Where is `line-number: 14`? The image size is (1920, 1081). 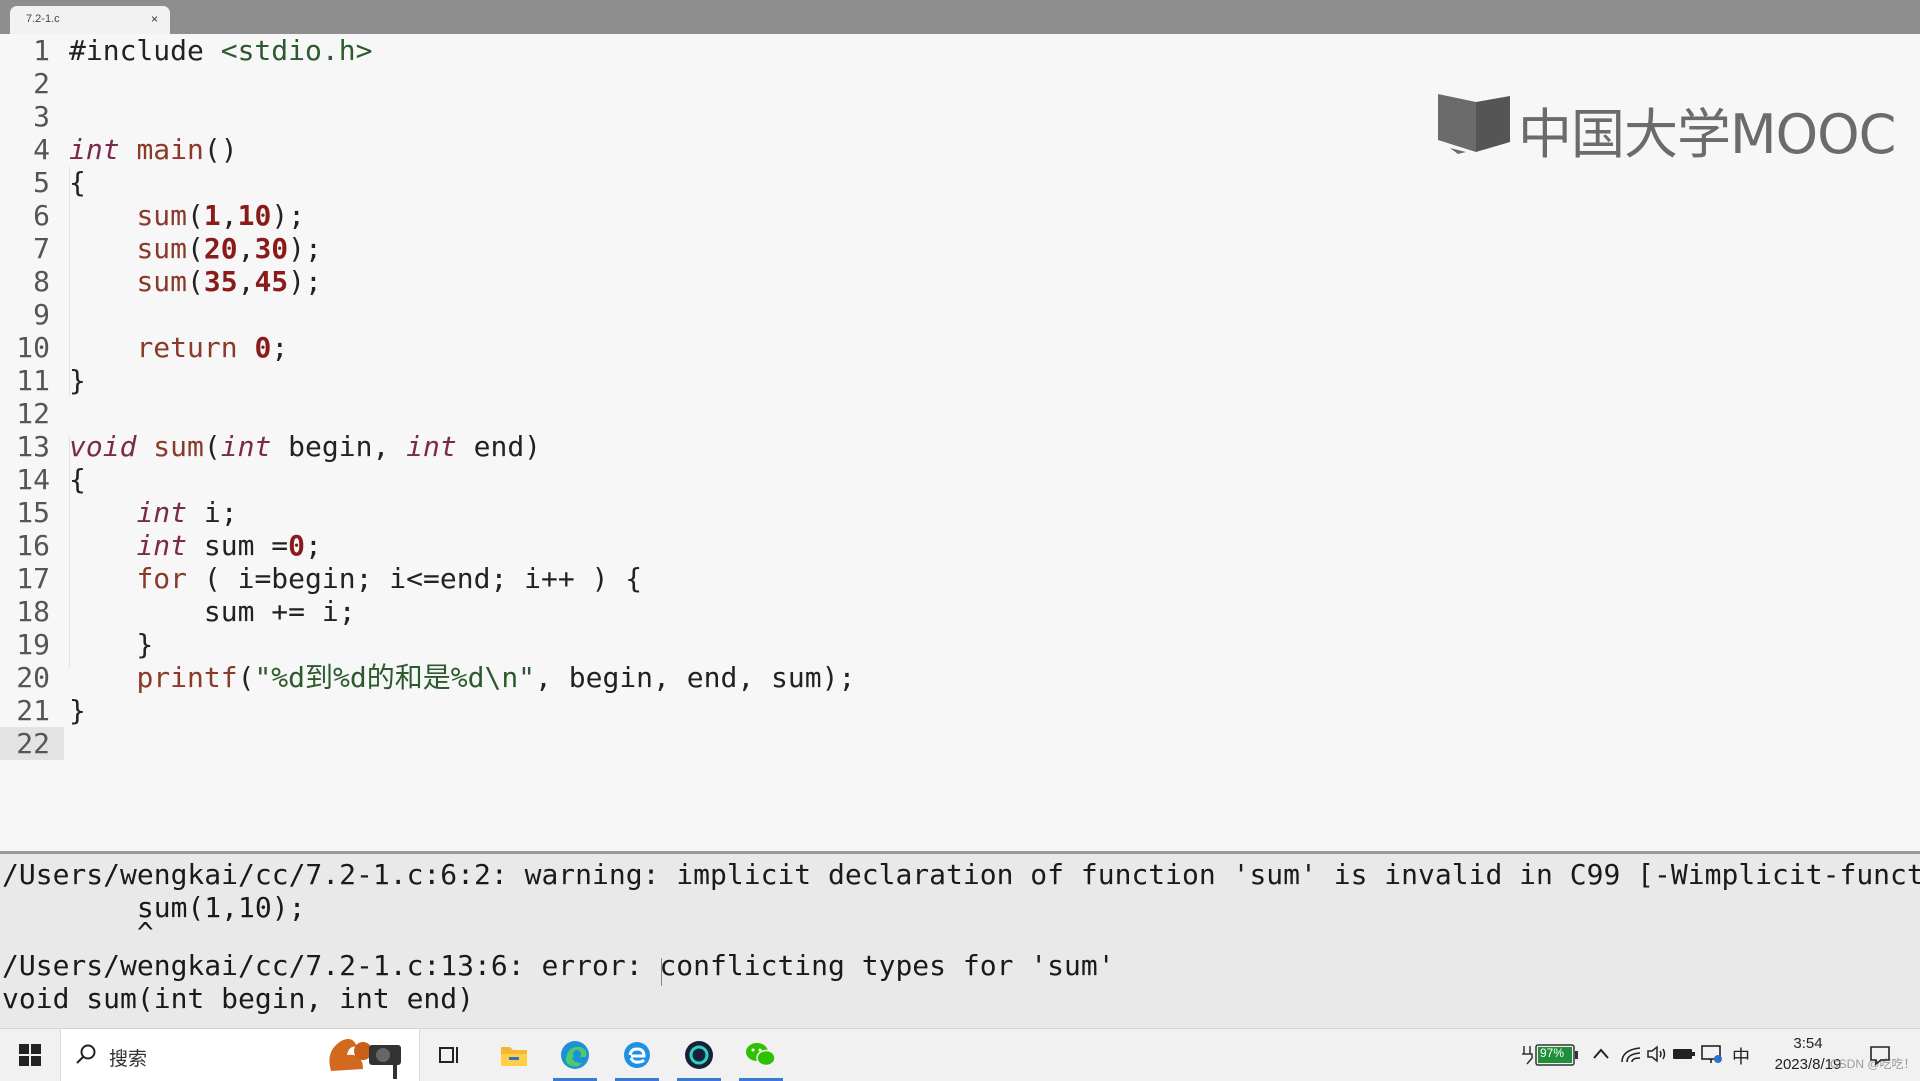
line-number: 14 is located at coordinates (33, 479).